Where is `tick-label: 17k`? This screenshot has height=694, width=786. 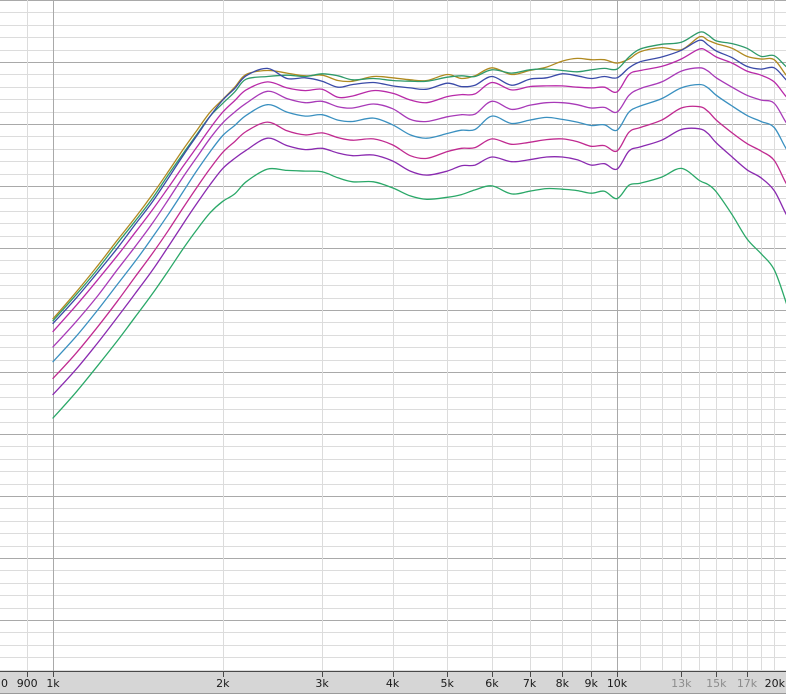 tick-label: 17k is located at coordinates (747, 683).